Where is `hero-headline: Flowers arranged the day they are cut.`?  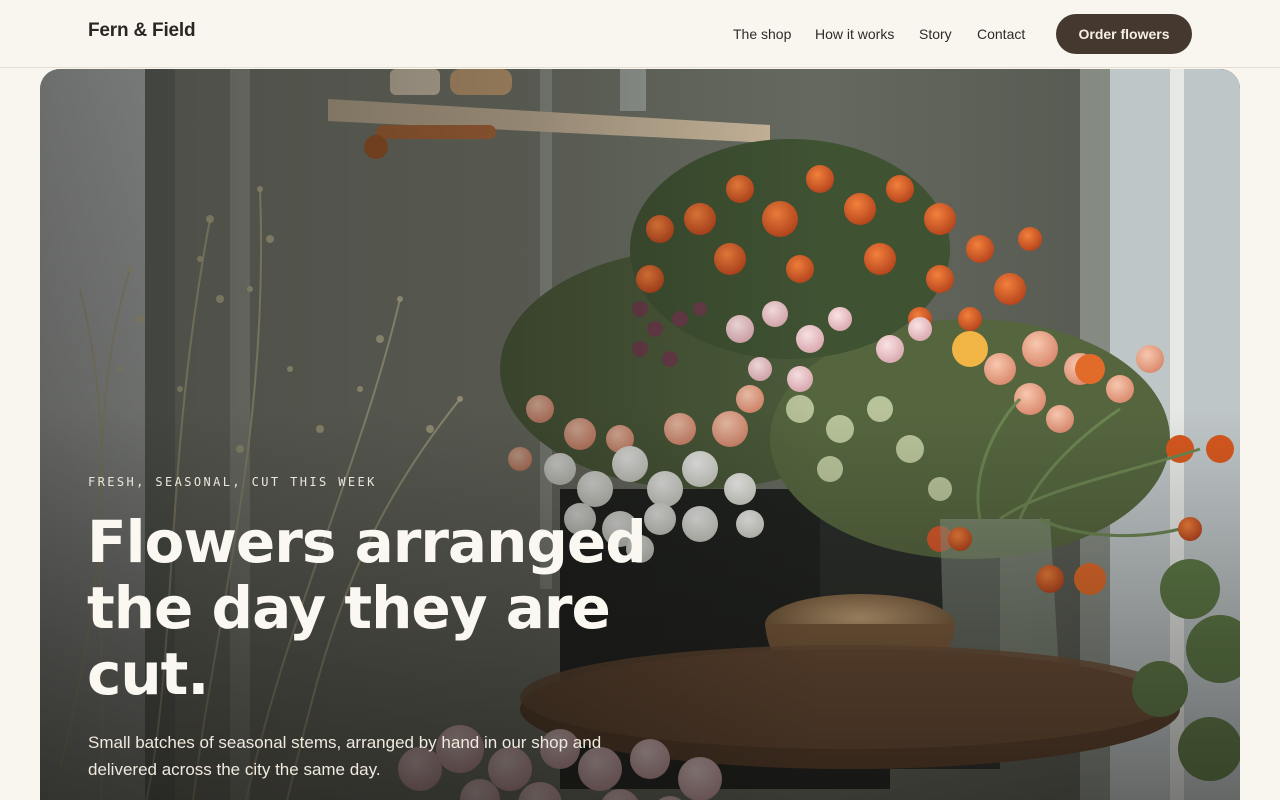 hero-headline: Flowers arranged the day they are cut. is located at coordinates (367, 608).